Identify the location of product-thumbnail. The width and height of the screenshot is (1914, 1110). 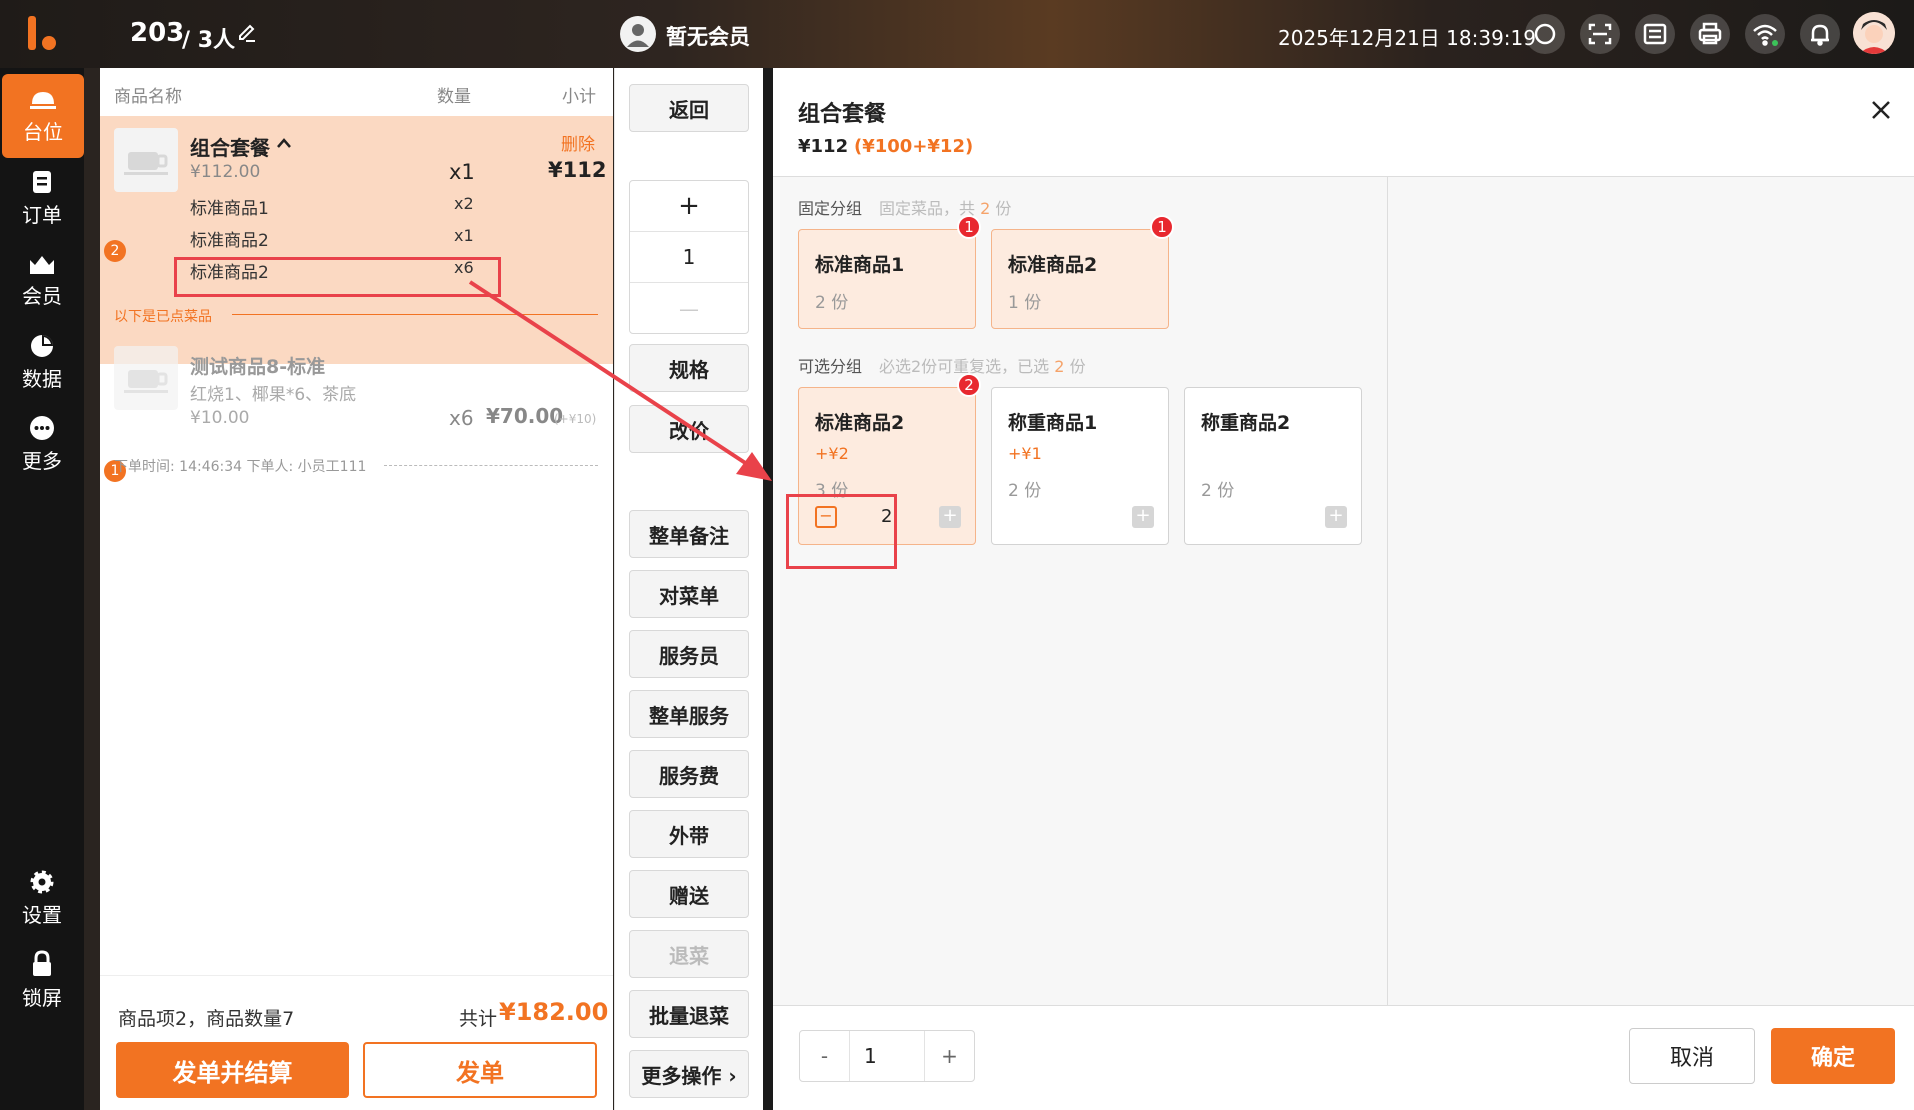
(146, 378).